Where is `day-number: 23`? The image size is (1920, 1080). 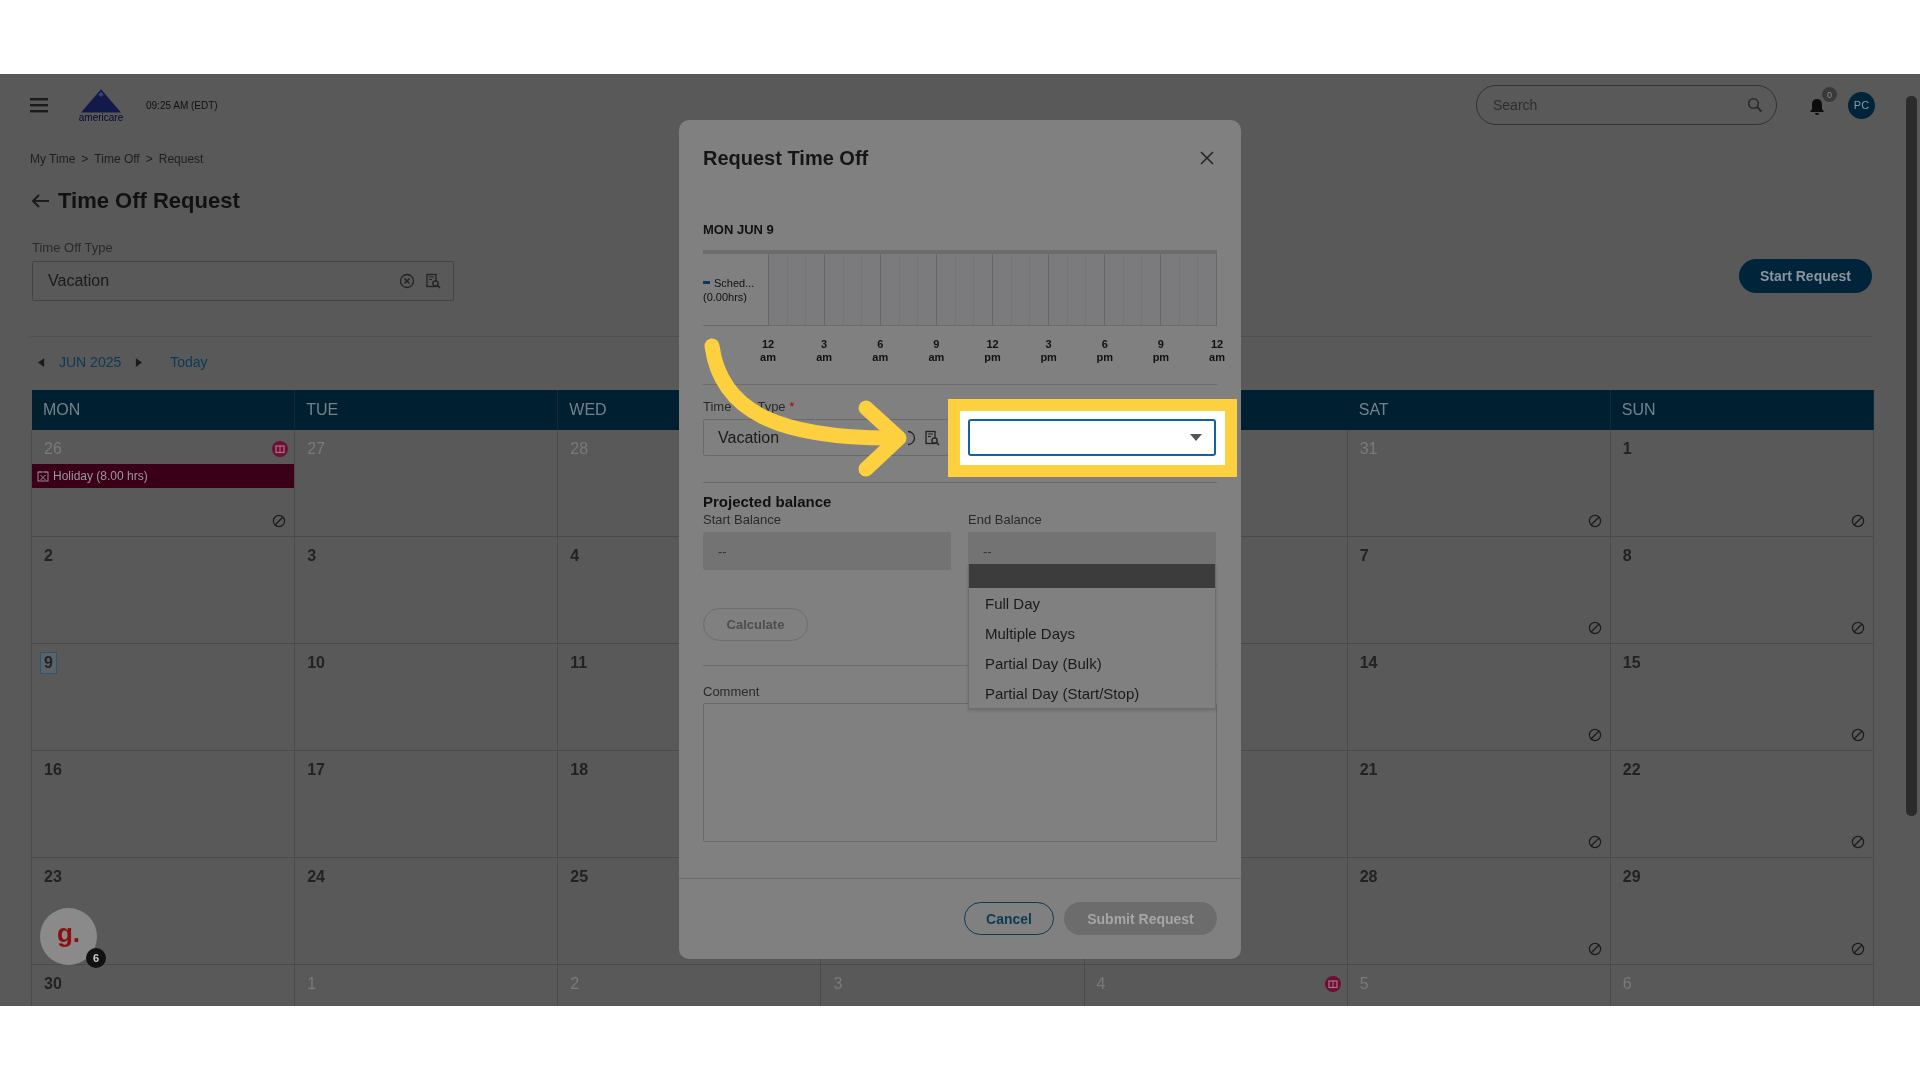
day-number: 23 is located at coordinates (53, 876).